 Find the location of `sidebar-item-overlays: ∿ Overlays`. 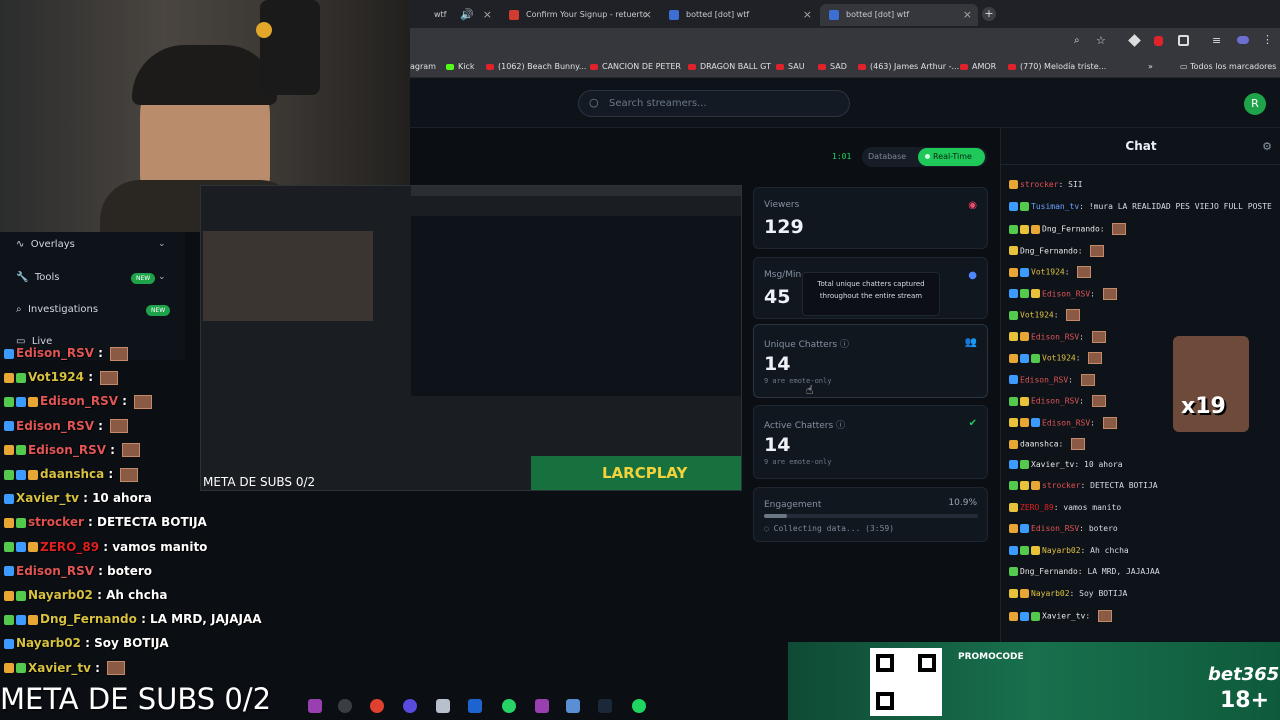

sidebar-item-overlays: ∿ Overlays is located at coordinates (45, 244).